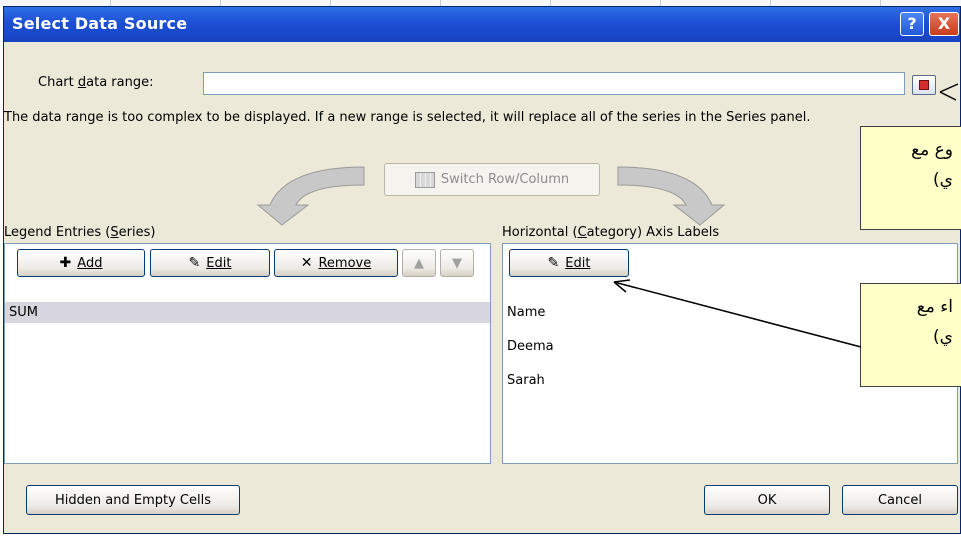 The image size is (961, 537). I want to click on callout-arrow-line, so click(737, 314).